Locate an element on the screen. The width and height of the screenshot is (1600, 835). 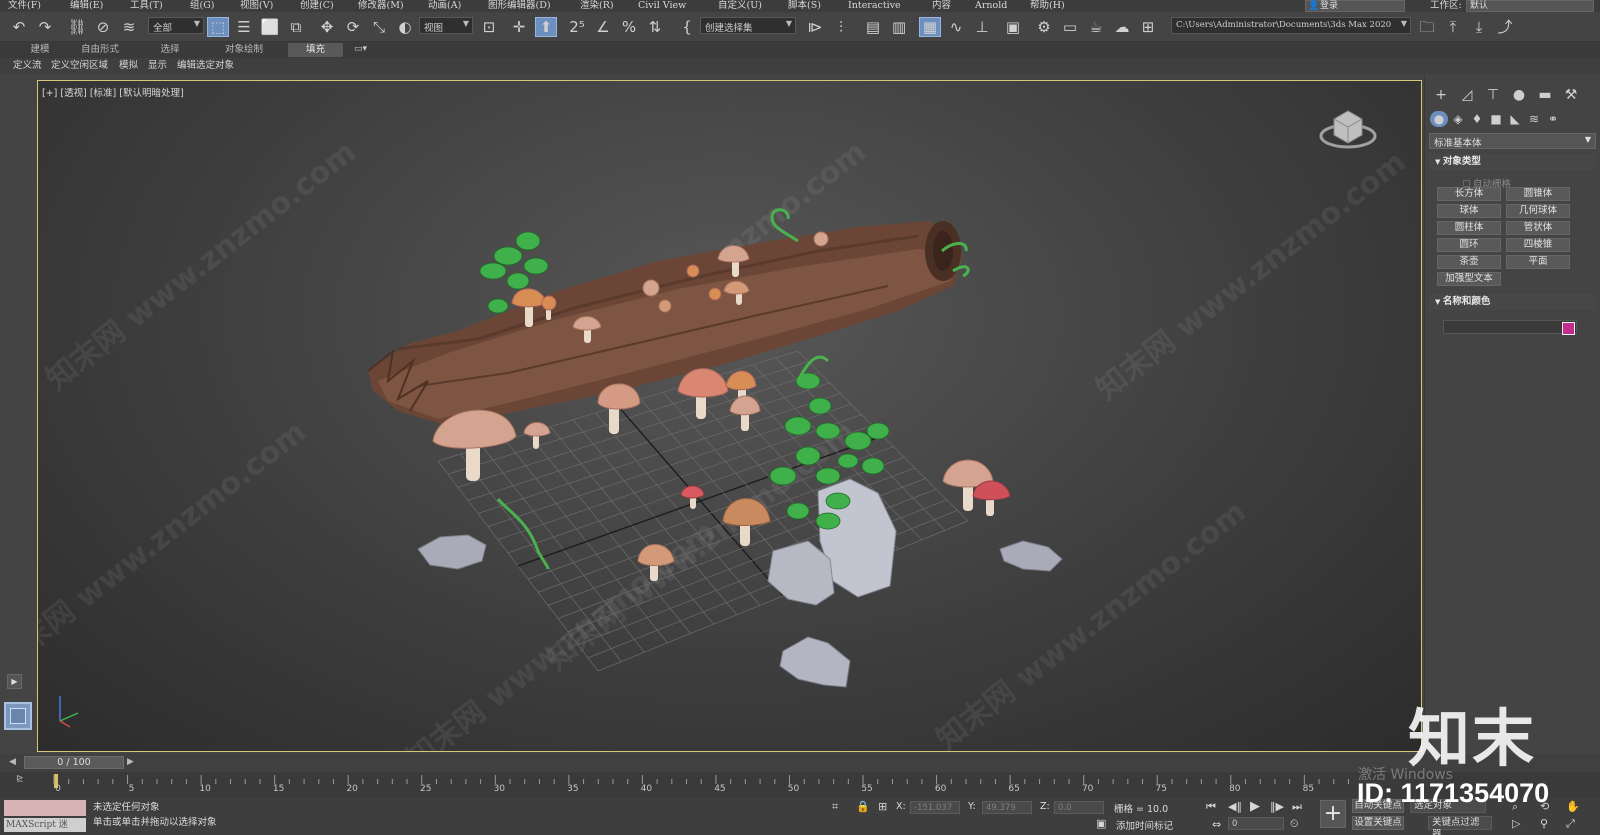
z-coordinate-field: 0.0 is located at coordinates (1079, 807).